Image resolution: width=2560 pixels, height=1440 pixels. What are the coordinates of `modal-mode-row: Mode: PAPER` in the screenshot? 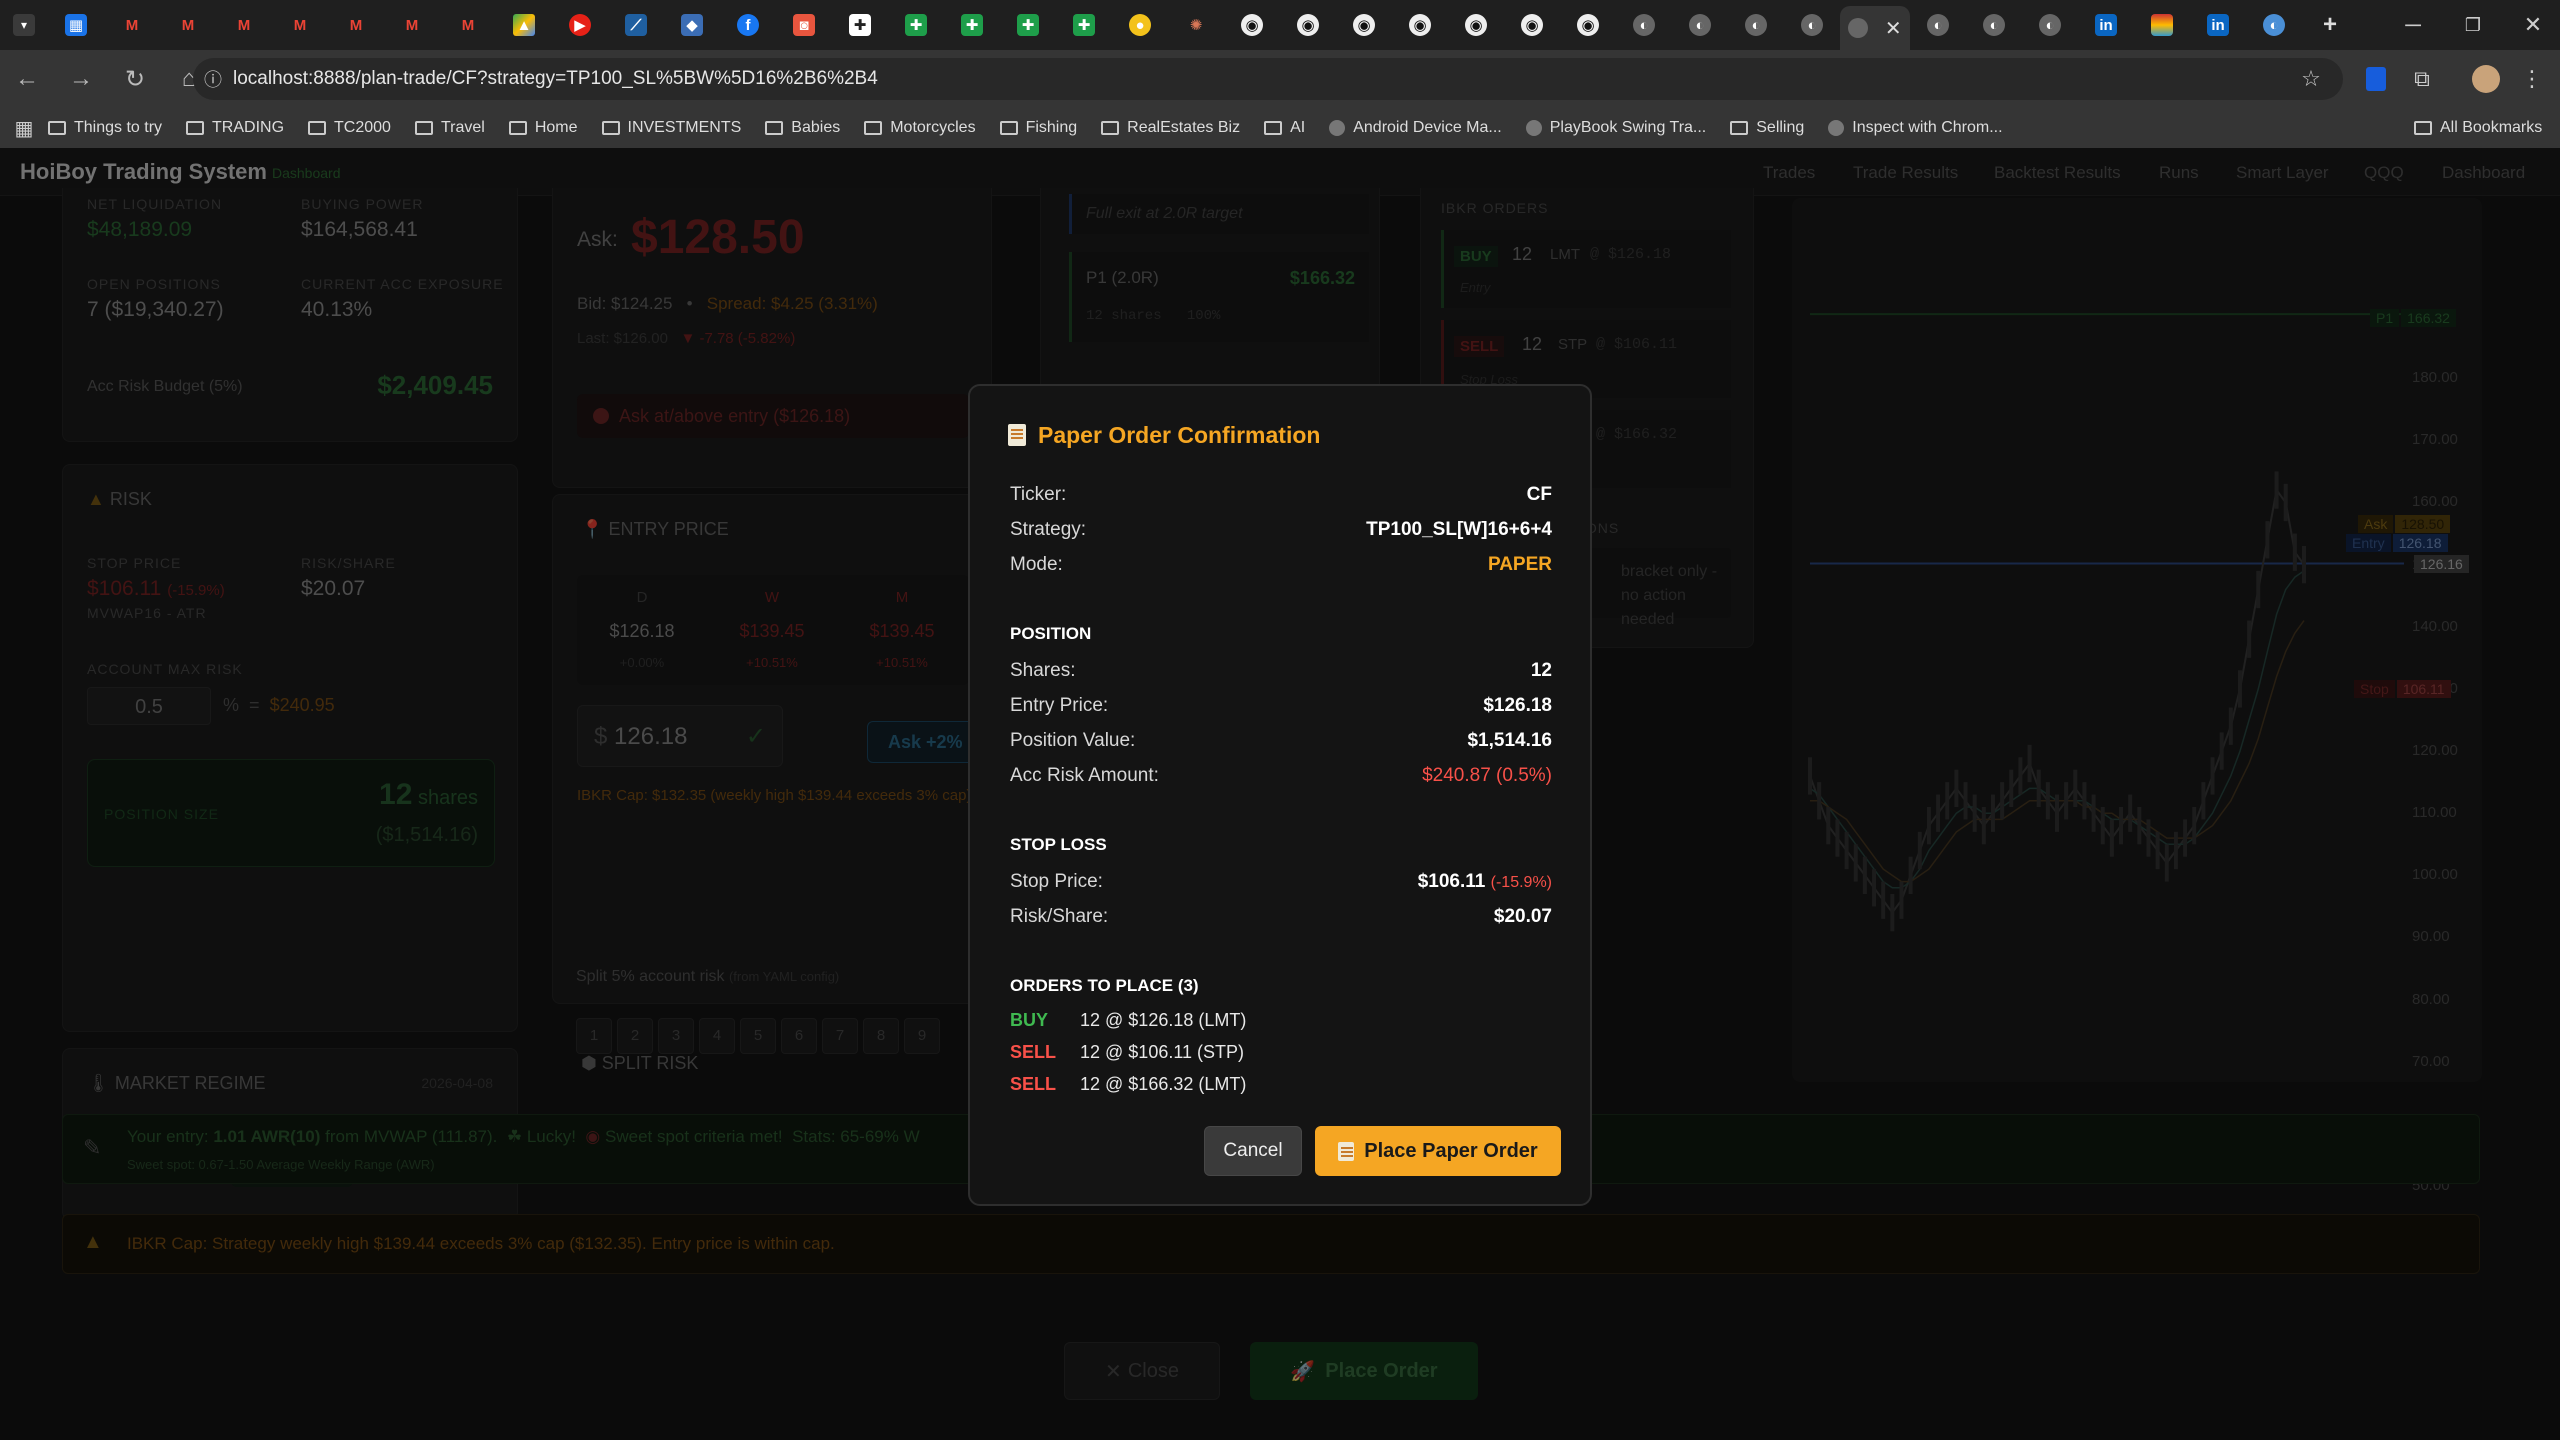 It's located at (1281, 564).